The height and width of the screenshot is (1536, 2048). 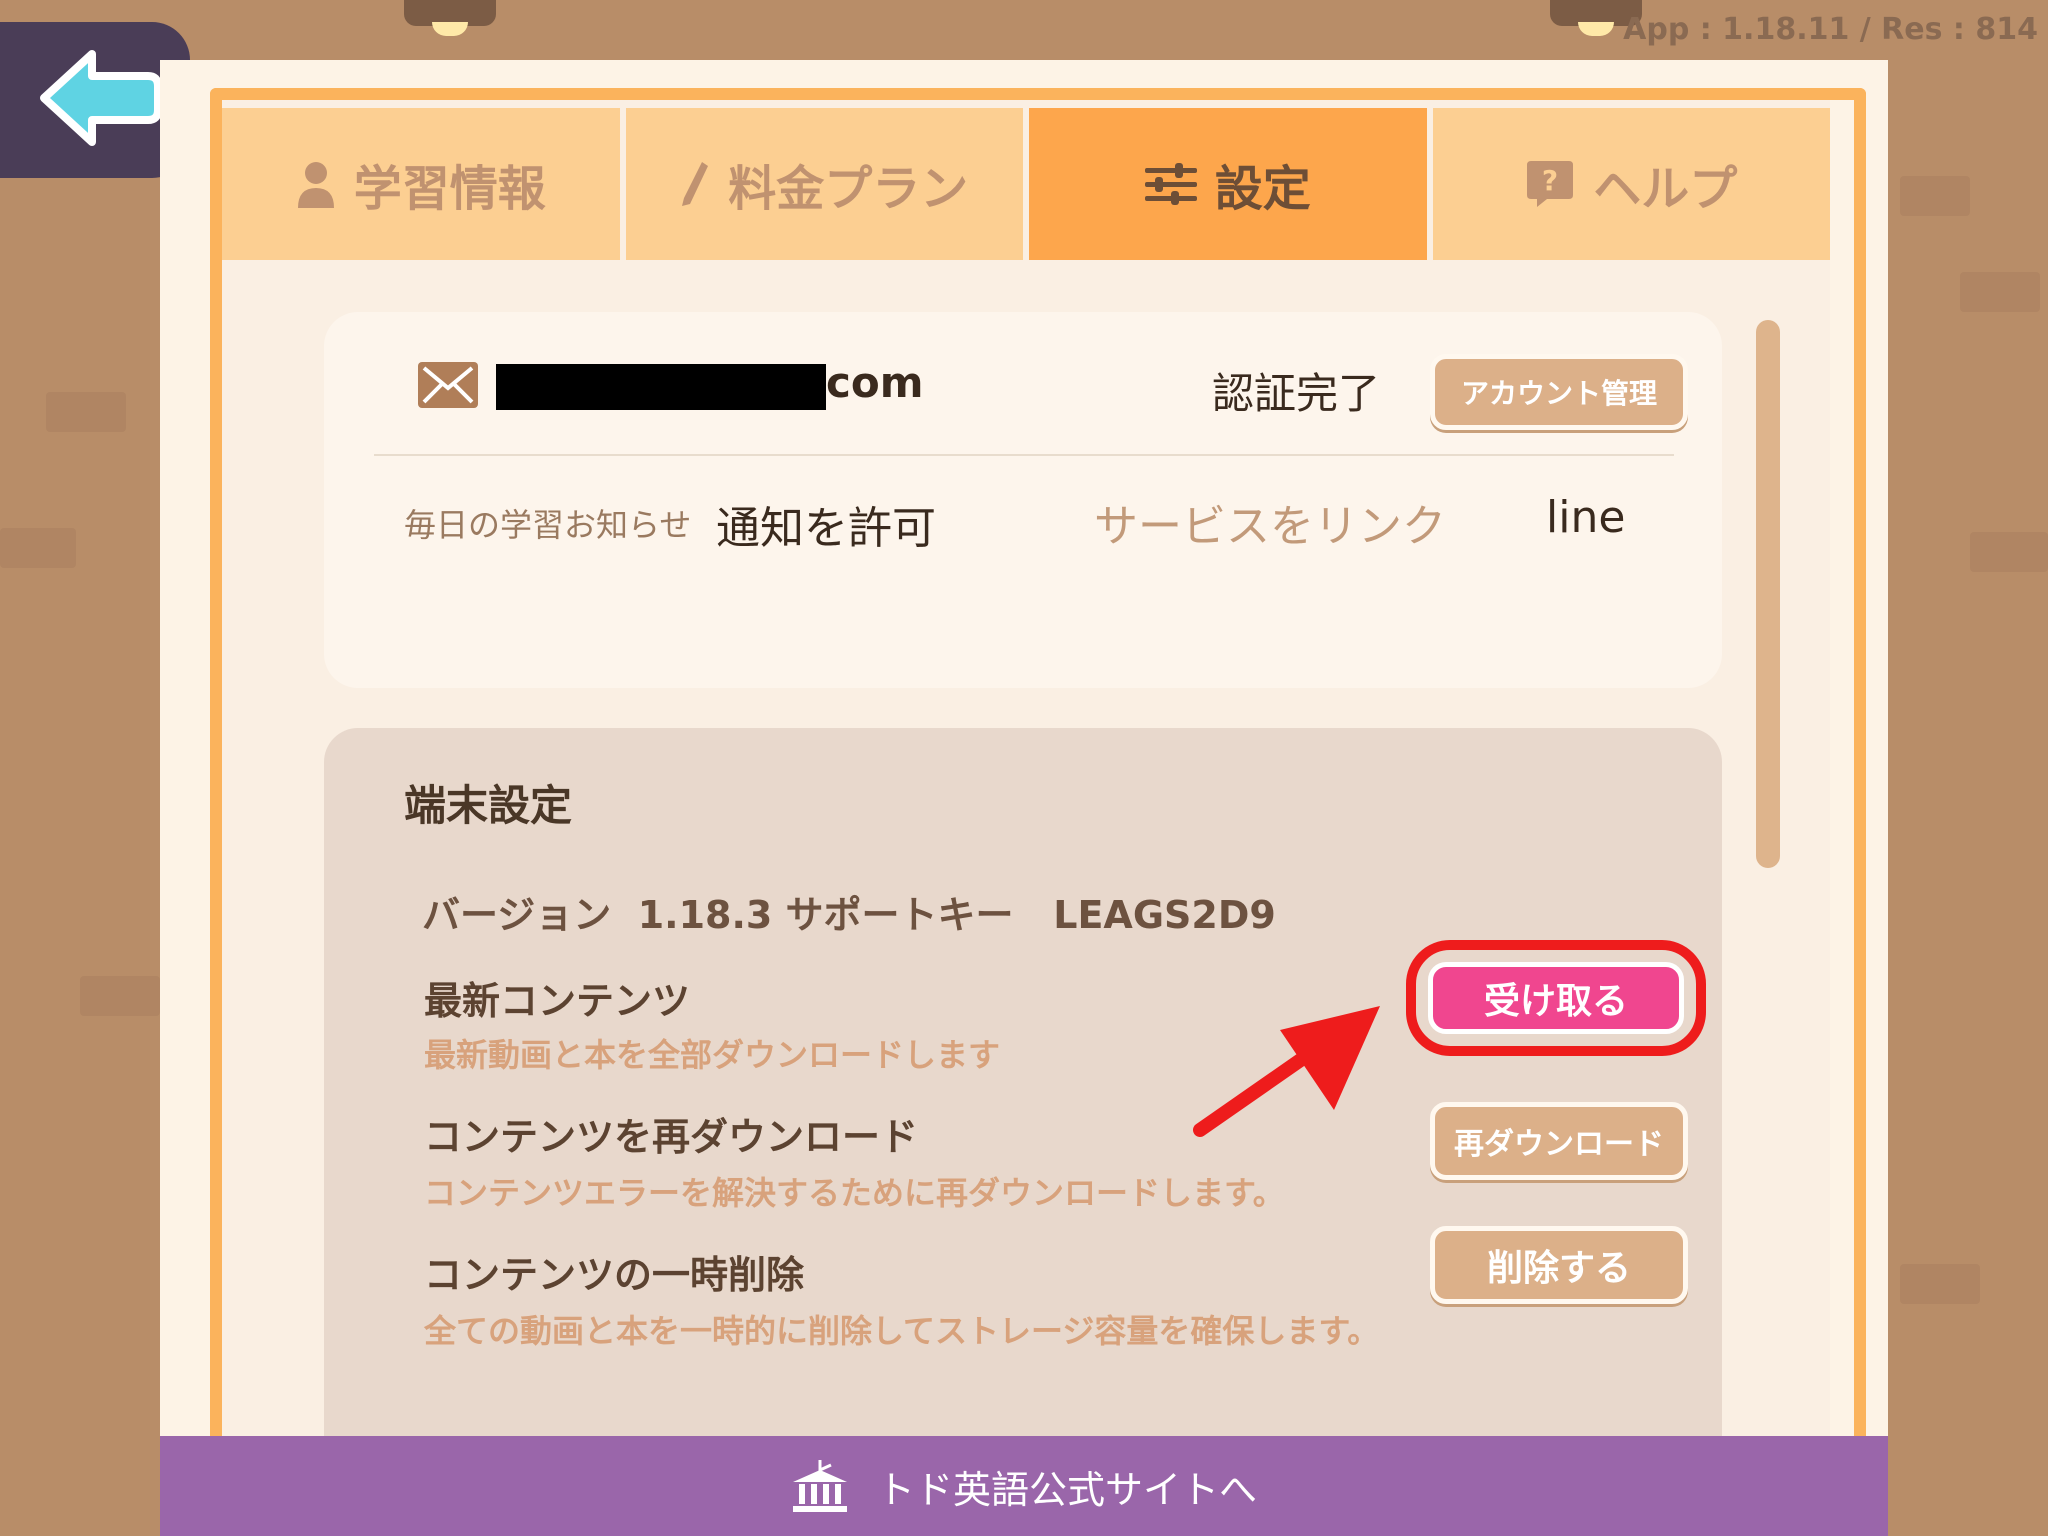 What do you see at coordinates (1024, 455) in the screenshot?
I see `divider` at bounding box center [1024, 455].